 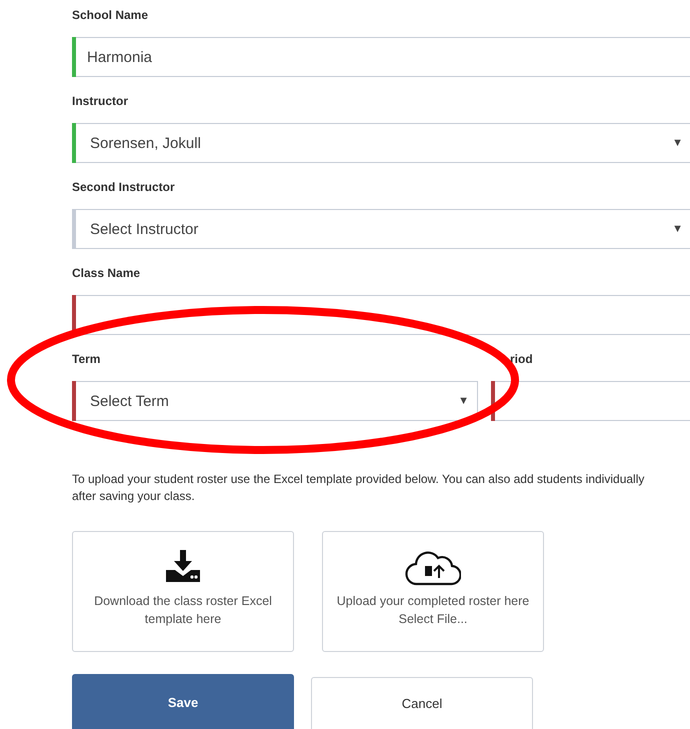 What do you see at coordinates (183, 701) in the screenshot?
I see `save-button: Save` at bounding box center [183, 701].